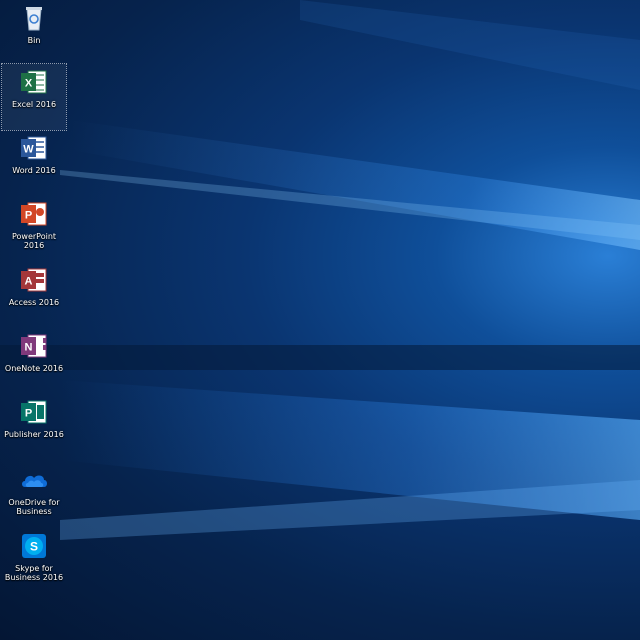 This screenshot has height=640, width=640. What do you see at coordinates (34, 346) in the screenshot?
I see `onenote-icon: N` at bounding box center [34, 346].